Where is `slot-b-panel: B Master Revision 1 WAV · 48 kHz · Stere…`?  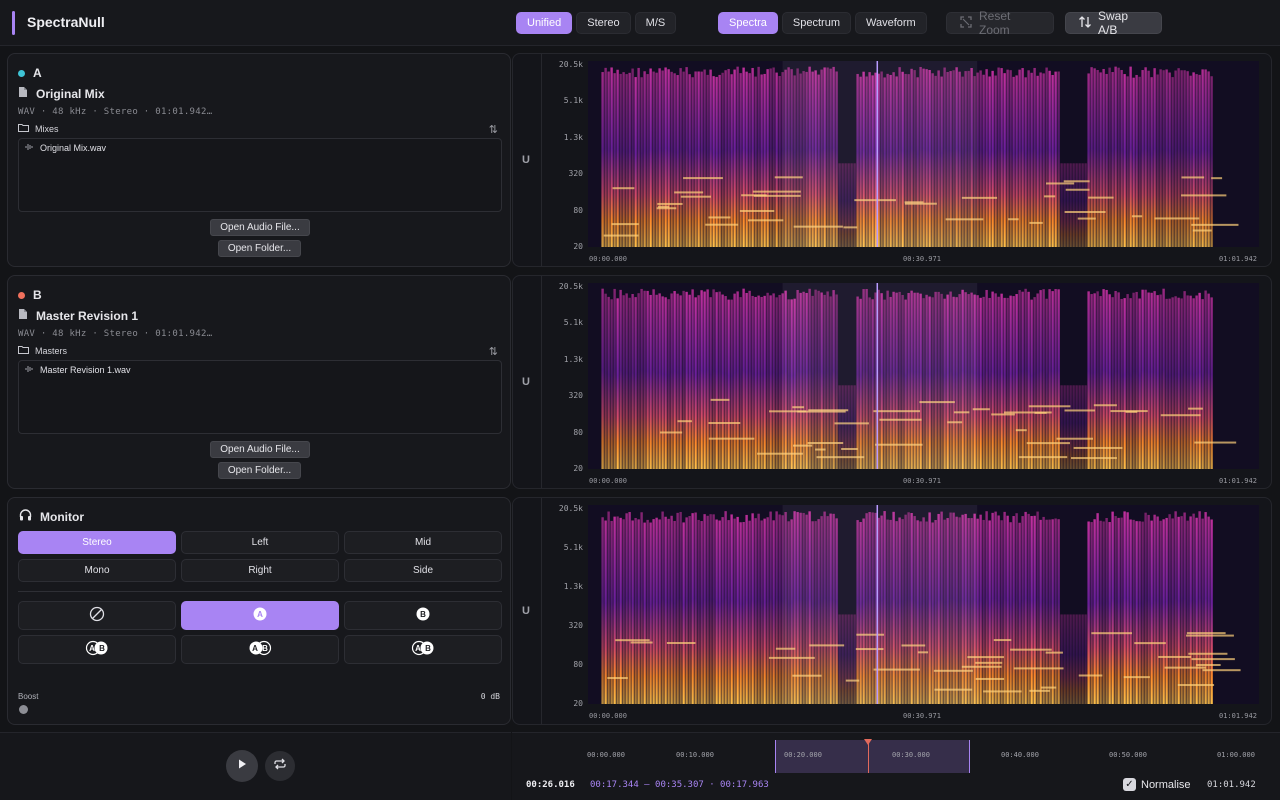
slot-b-panel: B Master Revision 1 WAV · 48 kHz · Stere… is located at coordinates (259, 382).